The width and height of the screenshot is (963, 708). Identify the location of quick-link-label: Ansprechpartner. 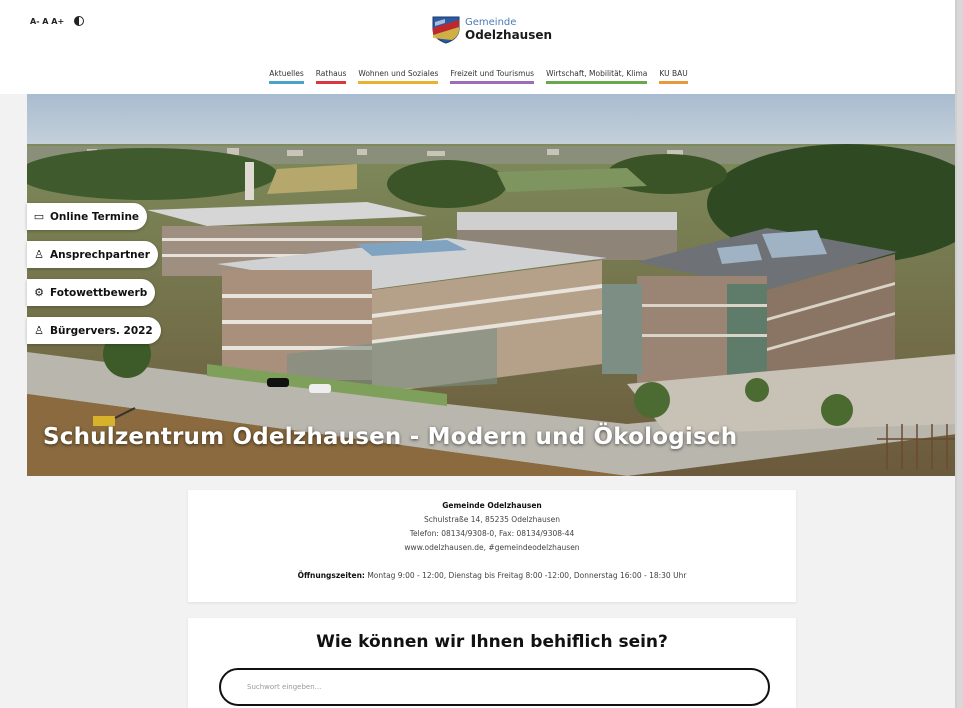
(100, 254).